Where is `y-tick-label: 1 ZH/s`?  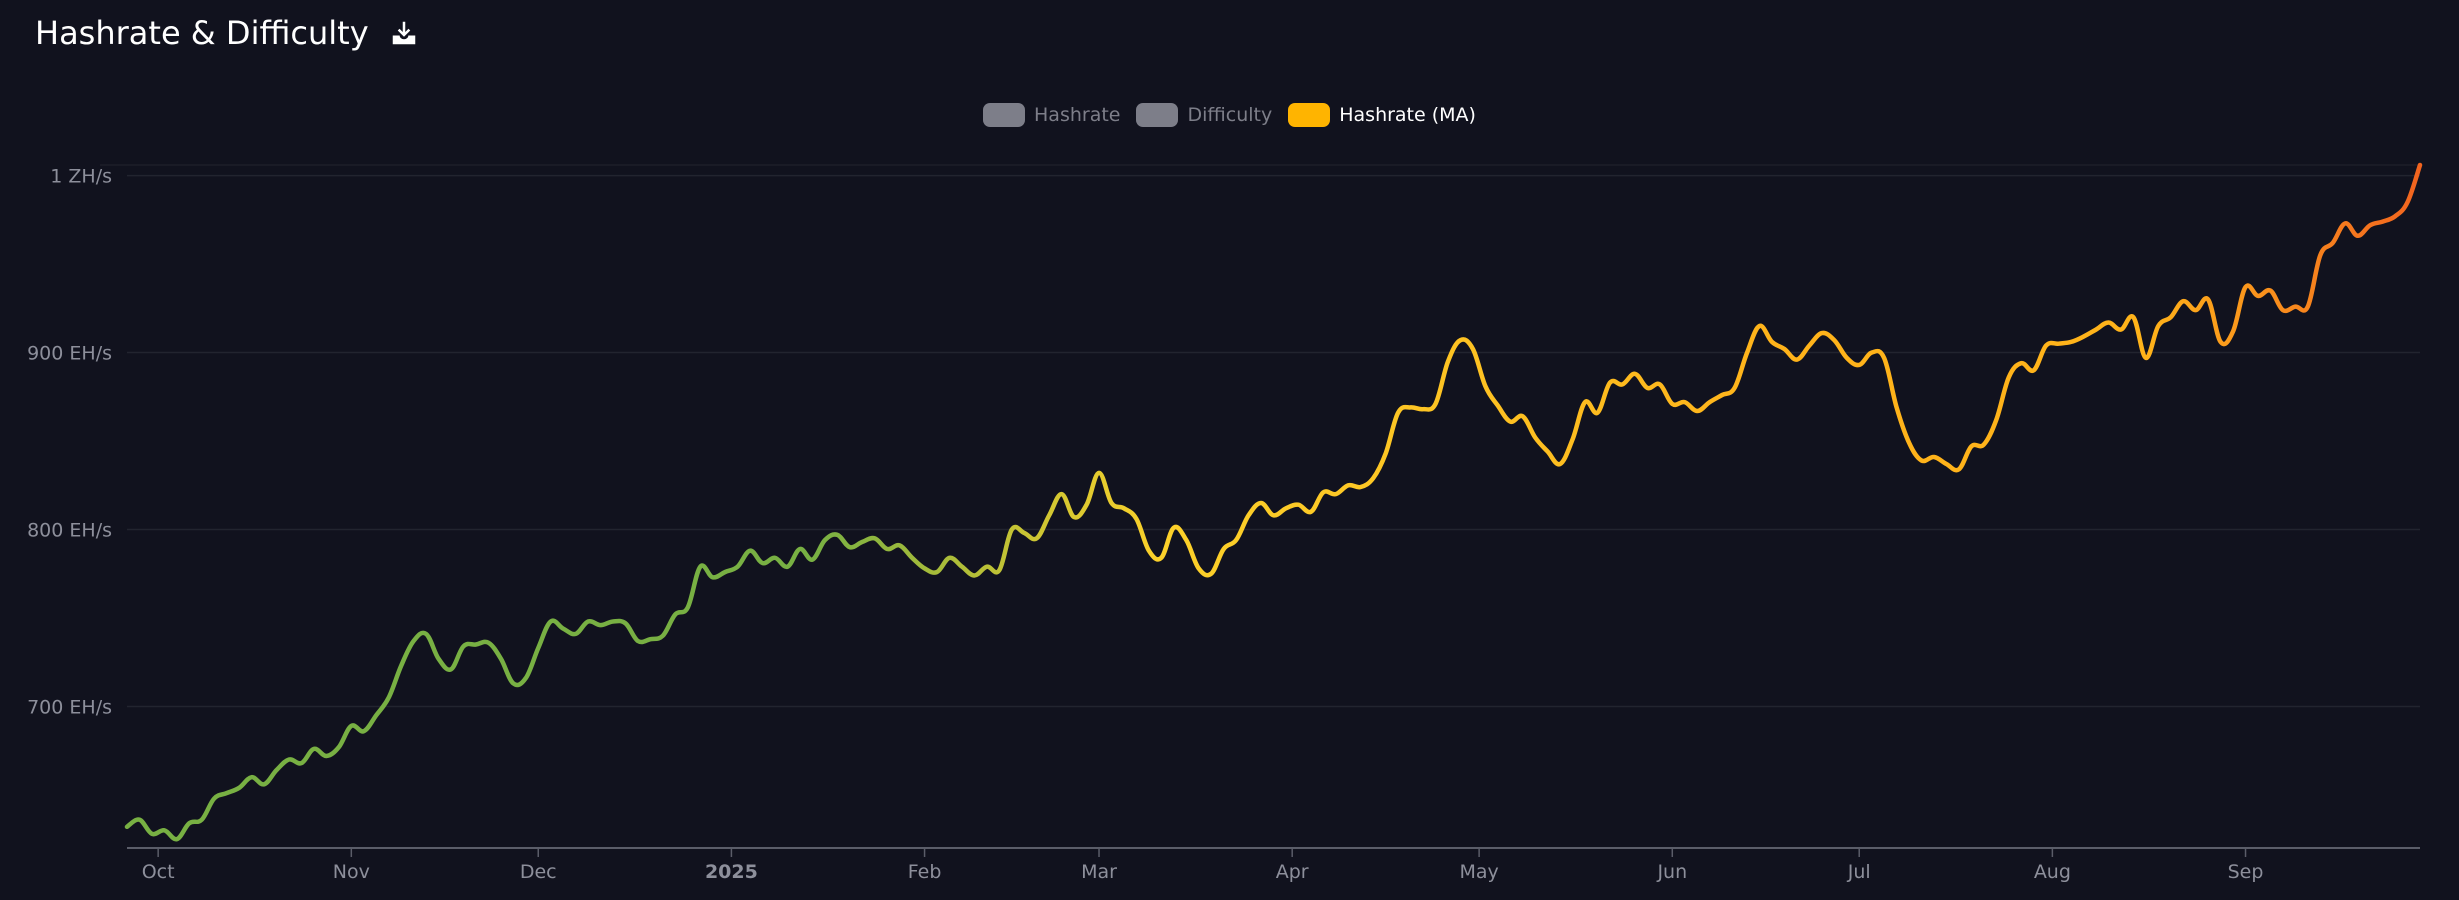
y-tick-label: 1 ZH/s is located at coordinates (81, 177).